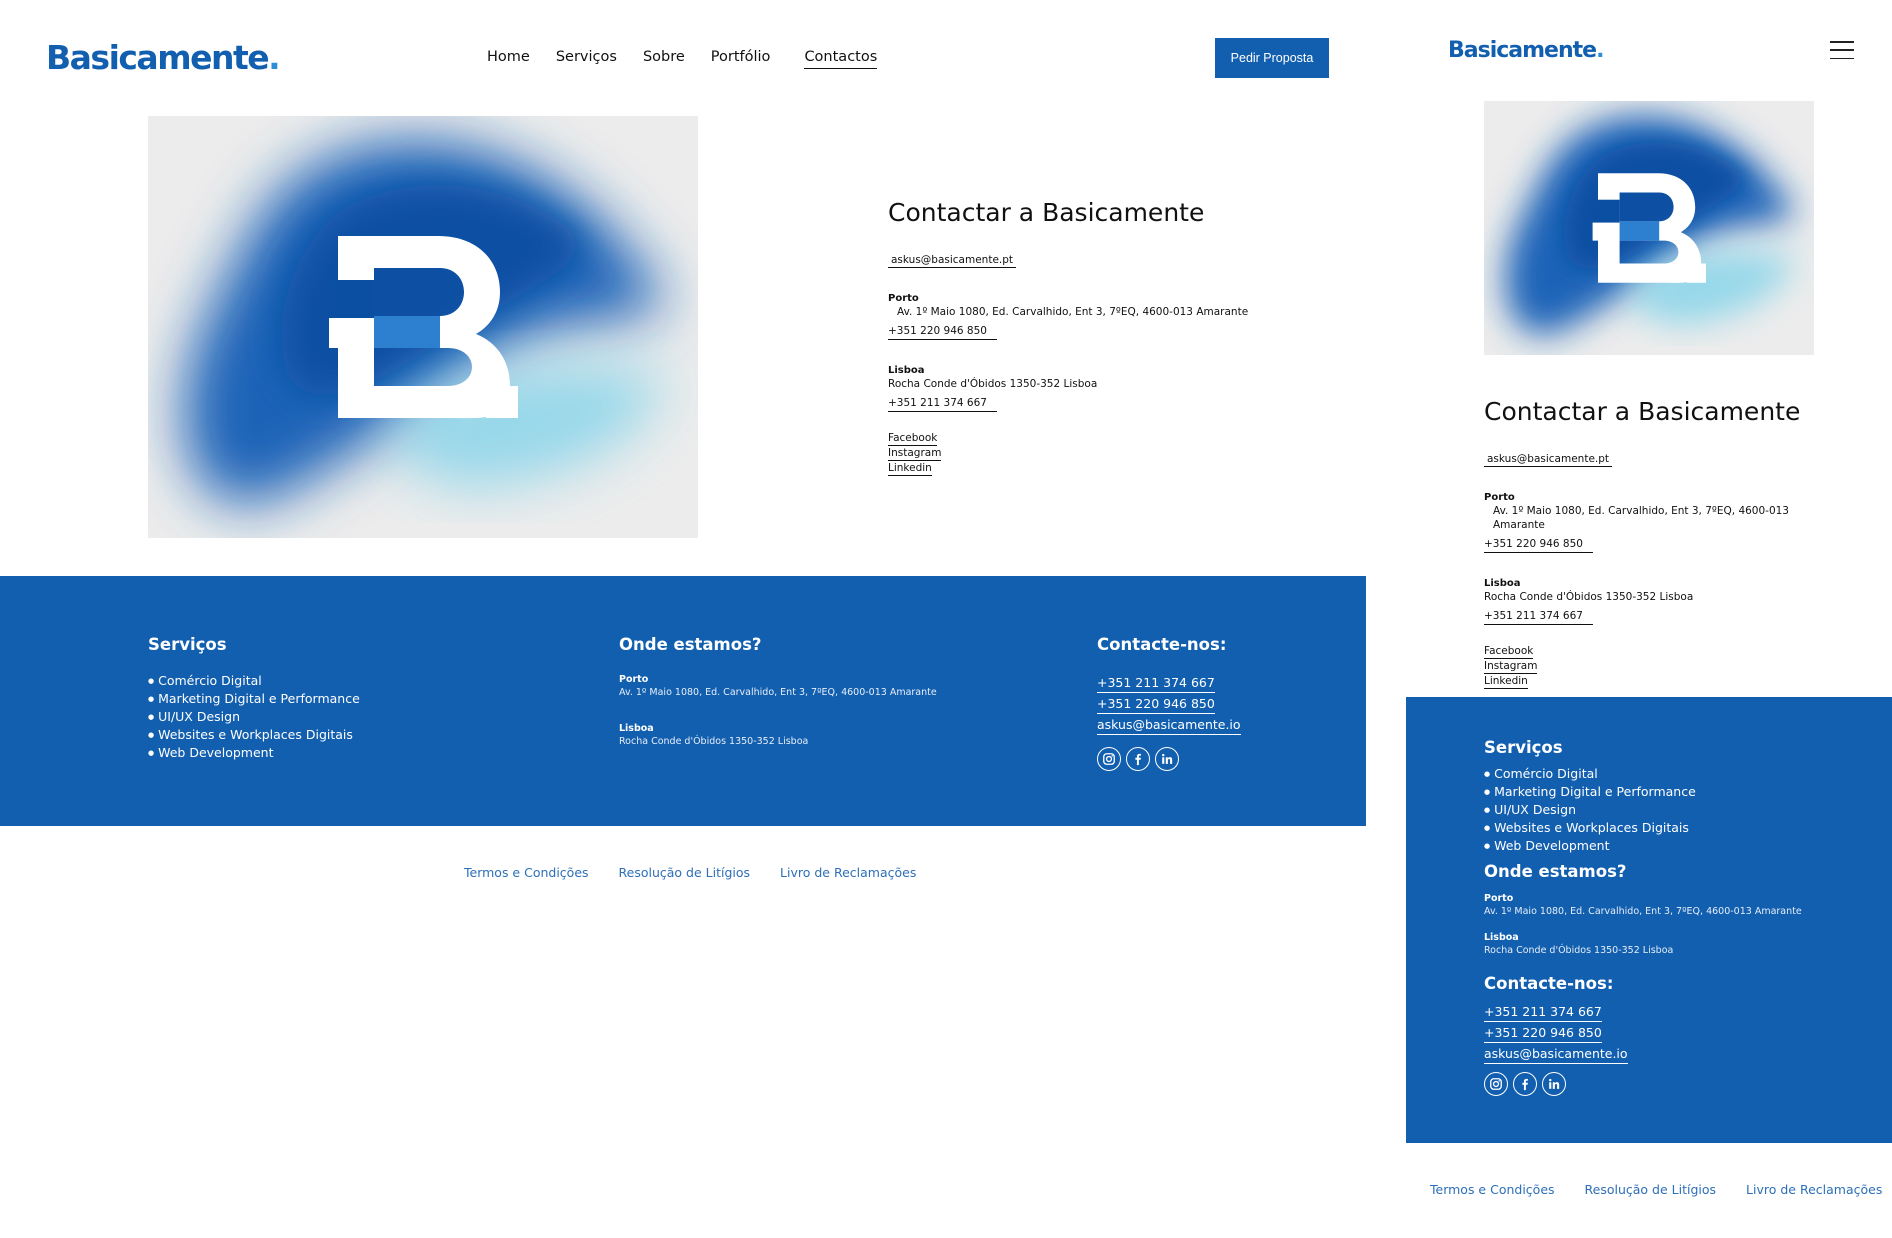 The width and height of the screenshot is (1892, 1238). What do you see at coordinates (158, 57) in the screenshot?
I see `brand-name: Basicamente` at bounding box center [158, 57].